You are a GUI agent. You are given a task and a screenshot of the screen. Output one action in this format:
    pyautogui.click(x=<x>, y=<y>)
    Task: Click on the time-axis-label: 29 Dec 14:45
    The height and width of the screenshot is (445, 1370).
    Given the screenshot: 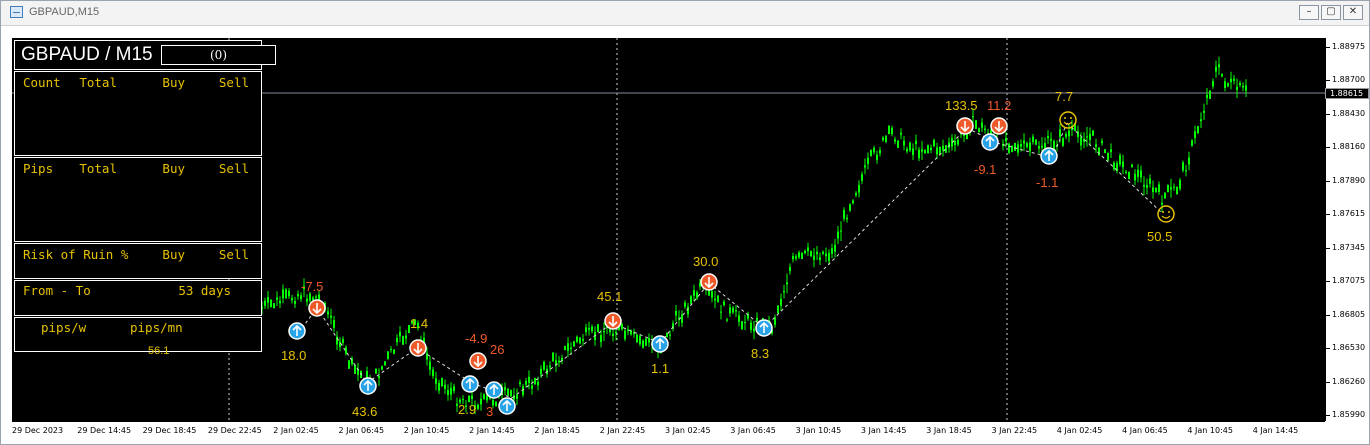 What is the action you would take?
    pyautogui.click(x=104, y=430)
    